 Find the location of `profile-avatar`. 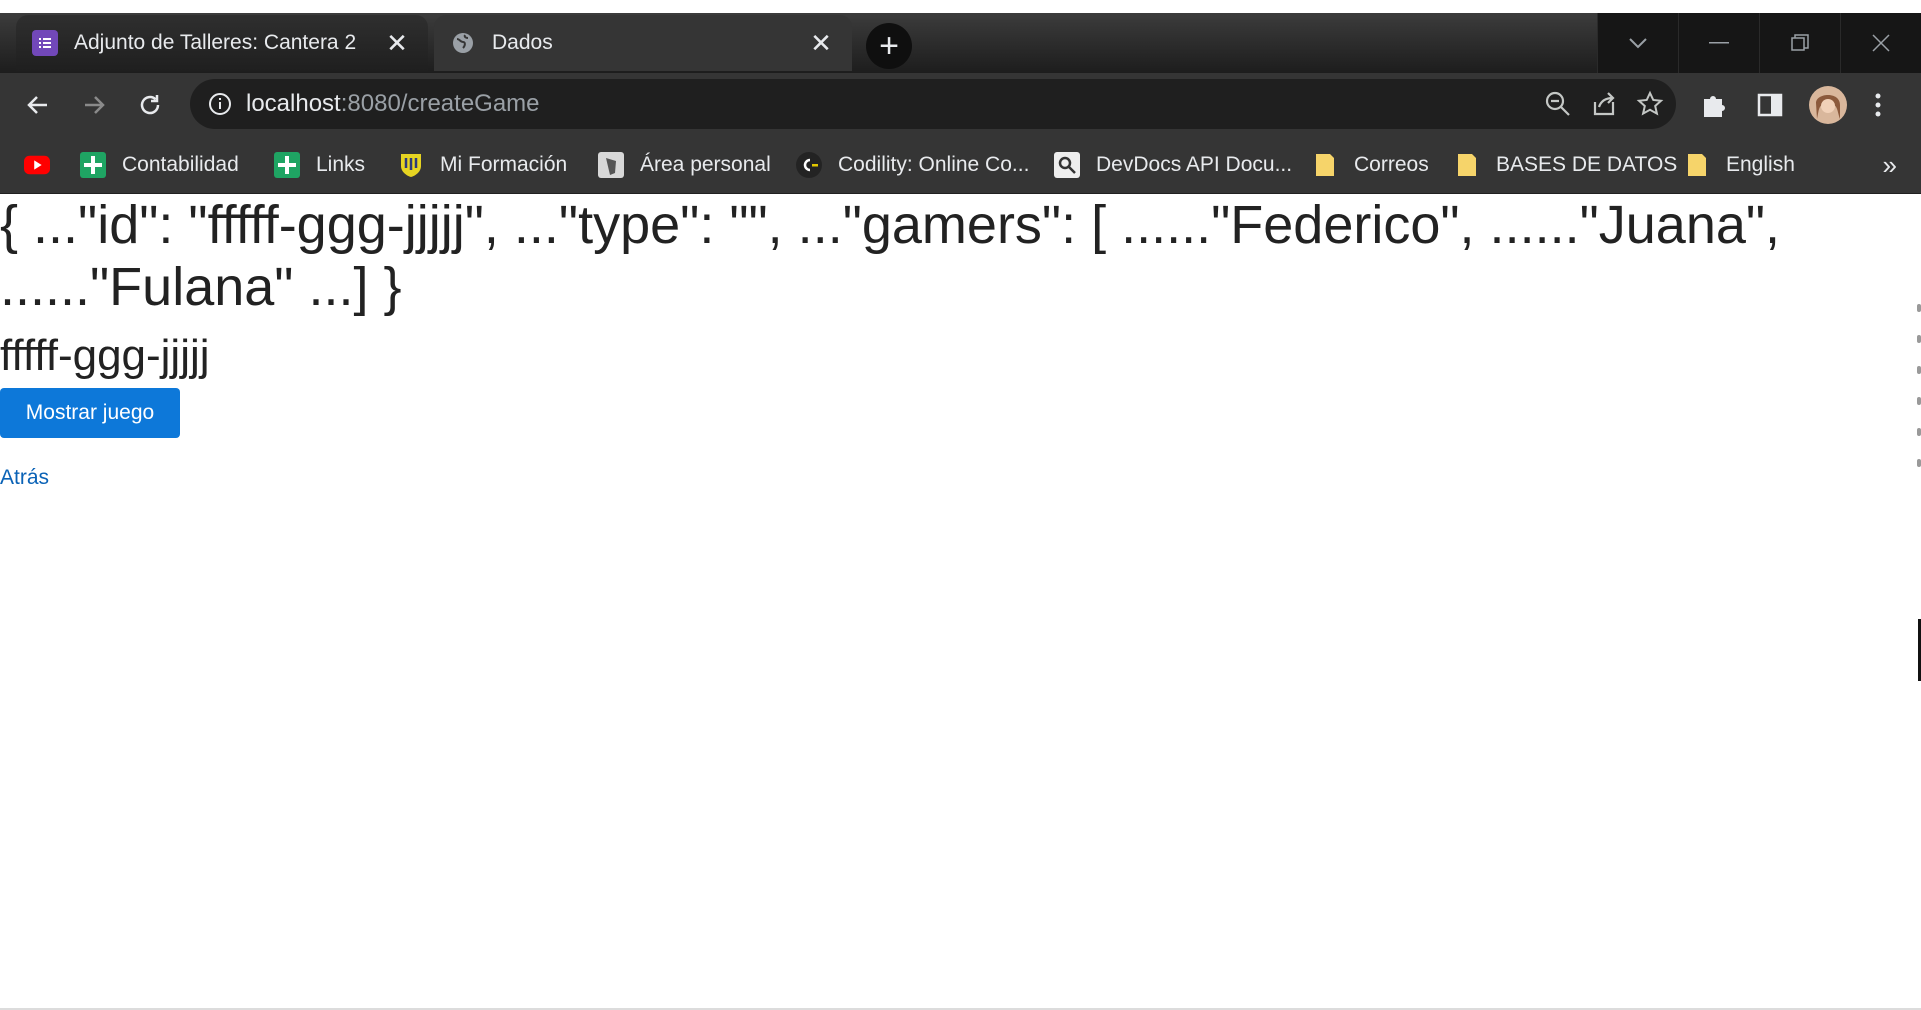

profile-avatar is located at coordinates (1828, 105).